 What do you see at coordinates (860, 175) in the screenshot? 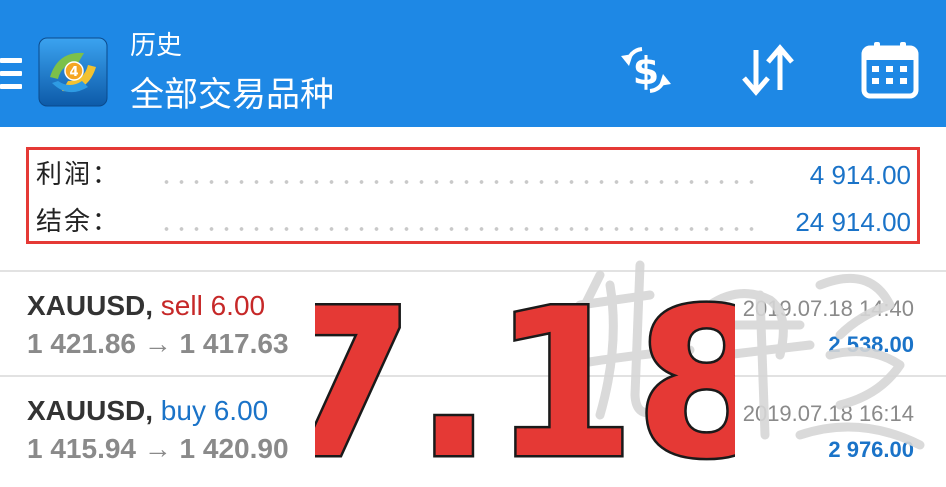
I see `profit-value: 4 914.00` at bounding box center [860, 175].